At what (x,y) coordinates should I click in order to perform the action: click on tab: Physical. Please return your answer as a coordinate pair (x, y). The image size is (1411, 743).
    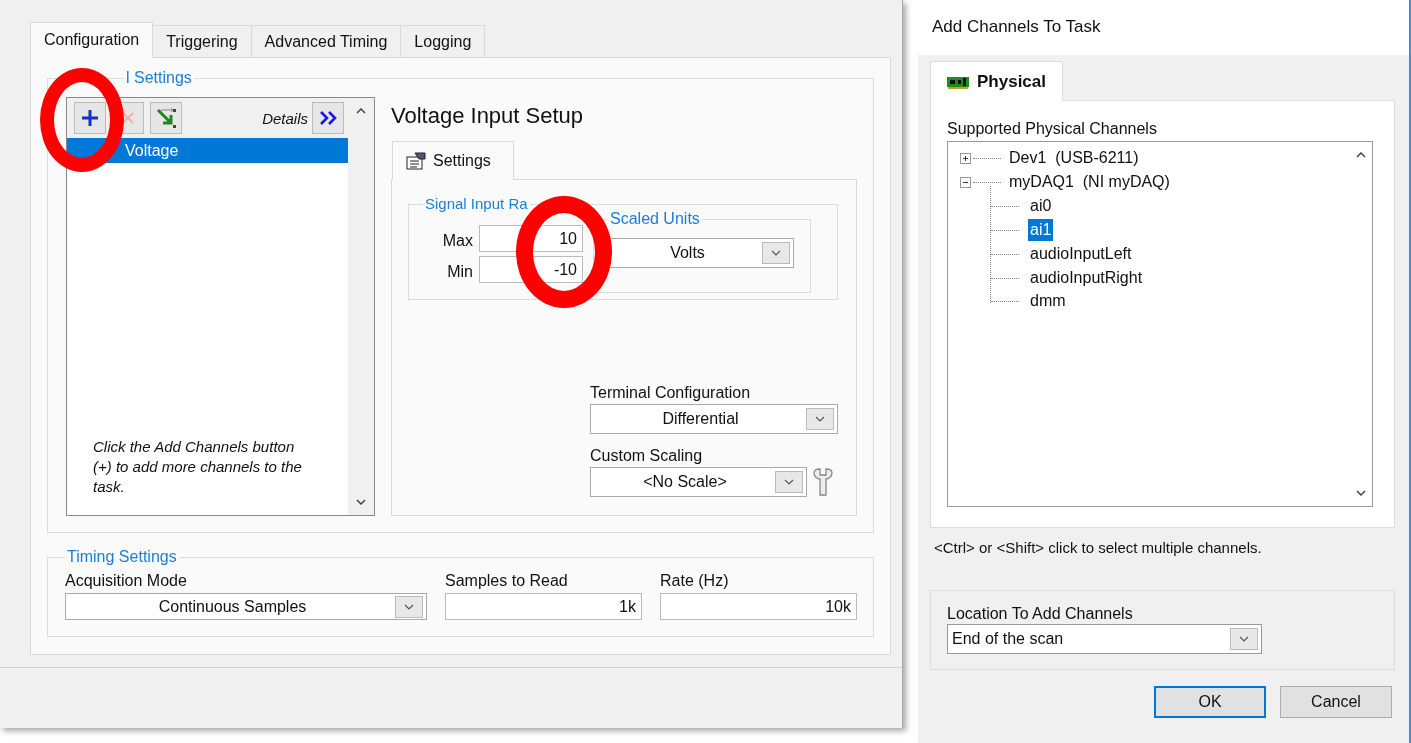
    Looking at the image, I should click on (996, 81).